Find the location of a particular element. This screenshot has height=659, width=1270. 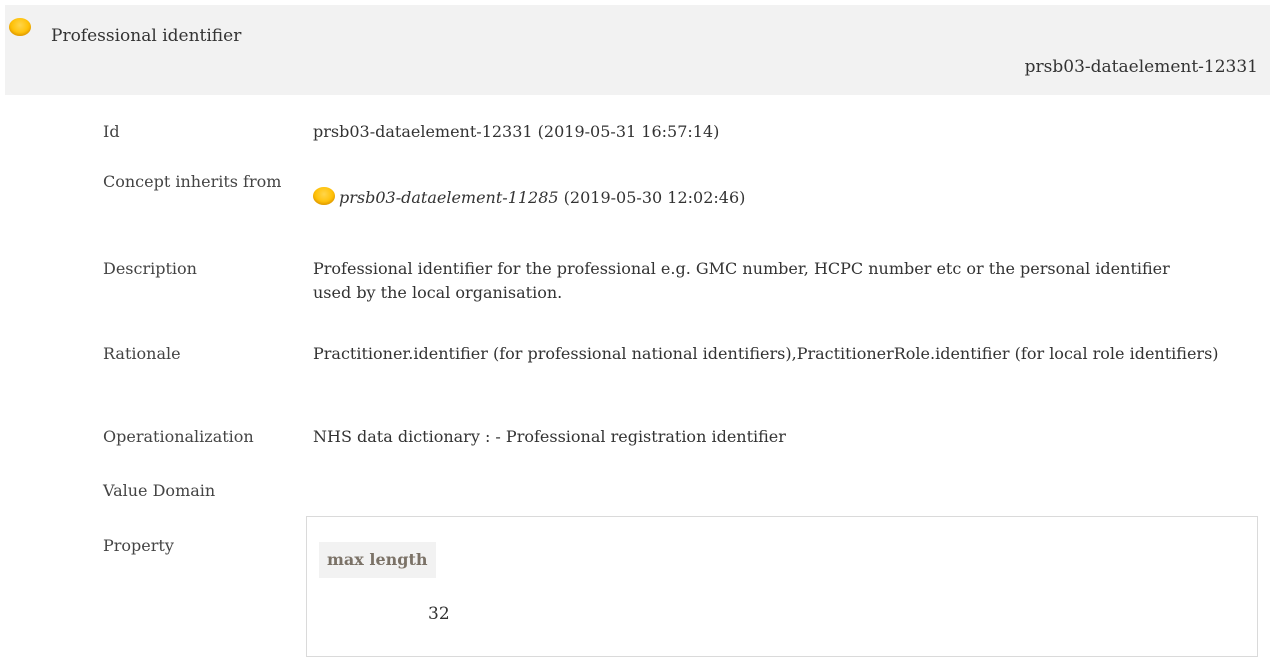

description-label: Description is located at coordinates (150, 268).